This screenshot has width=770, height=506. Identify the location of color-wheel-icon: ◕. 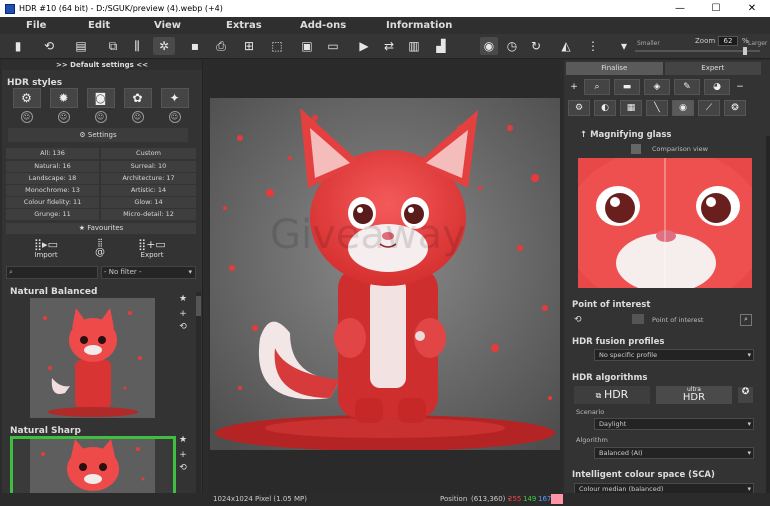
(717, 87).